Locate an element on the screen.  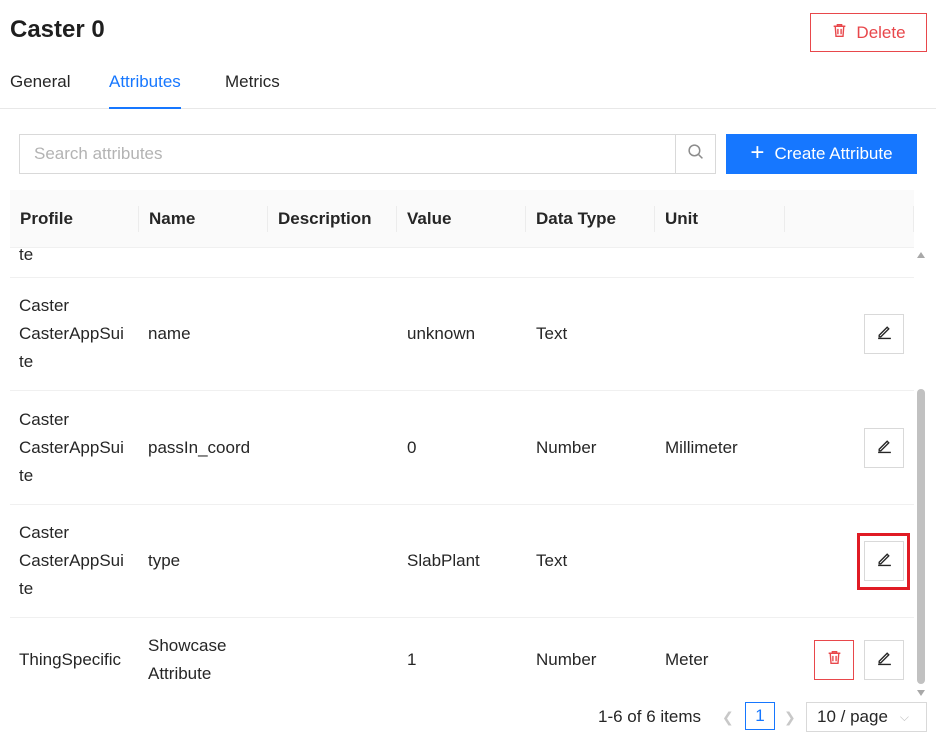
pagination-total: 1-6 of 6 items is located at coordinates (649, 716).